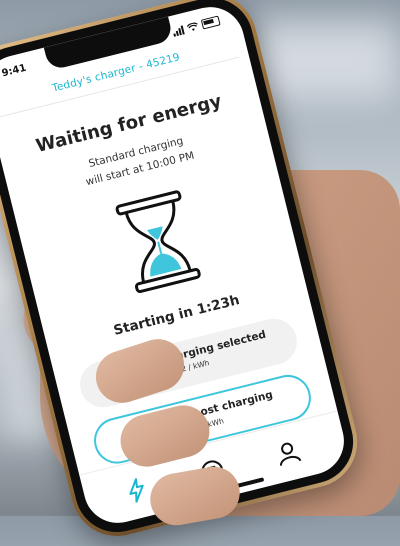 The width and height of the screenshot is (400, 546). What do you see at coordinates (178, 30) in the screenshot?
I see `signal-icon` at bounding box center [178, 30].